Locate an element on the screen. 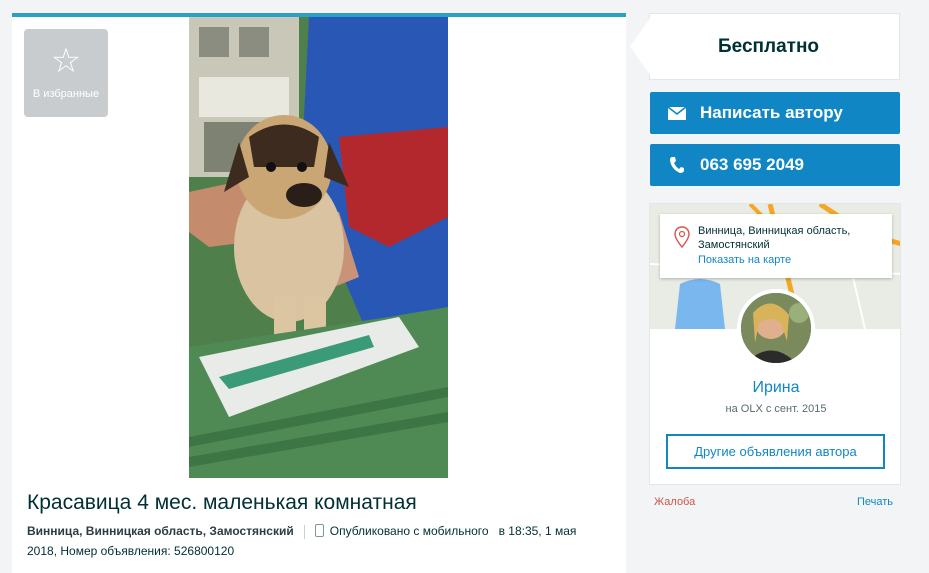  price-value: Бесплатно is located at coordinates (769, 46).